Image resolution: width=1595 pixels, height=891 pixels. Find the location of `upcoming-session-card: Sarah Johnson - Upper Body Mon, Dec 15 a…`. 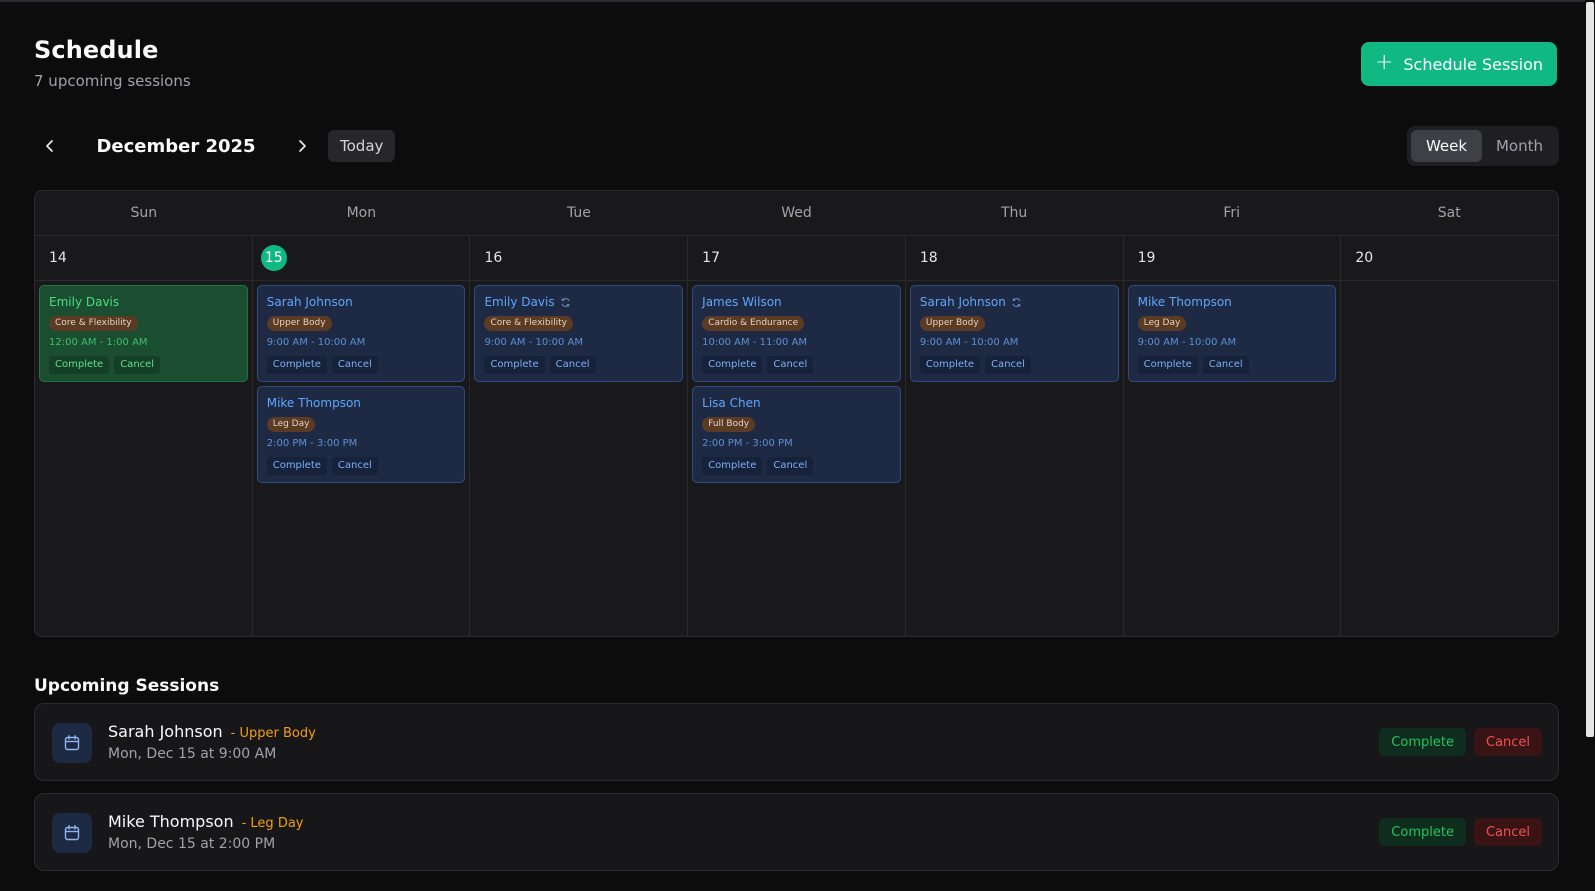

upcoming-session-card: Sarah Johnson - Upper Body Mon, Dec 15 a… is located at coordinates (796, 742).